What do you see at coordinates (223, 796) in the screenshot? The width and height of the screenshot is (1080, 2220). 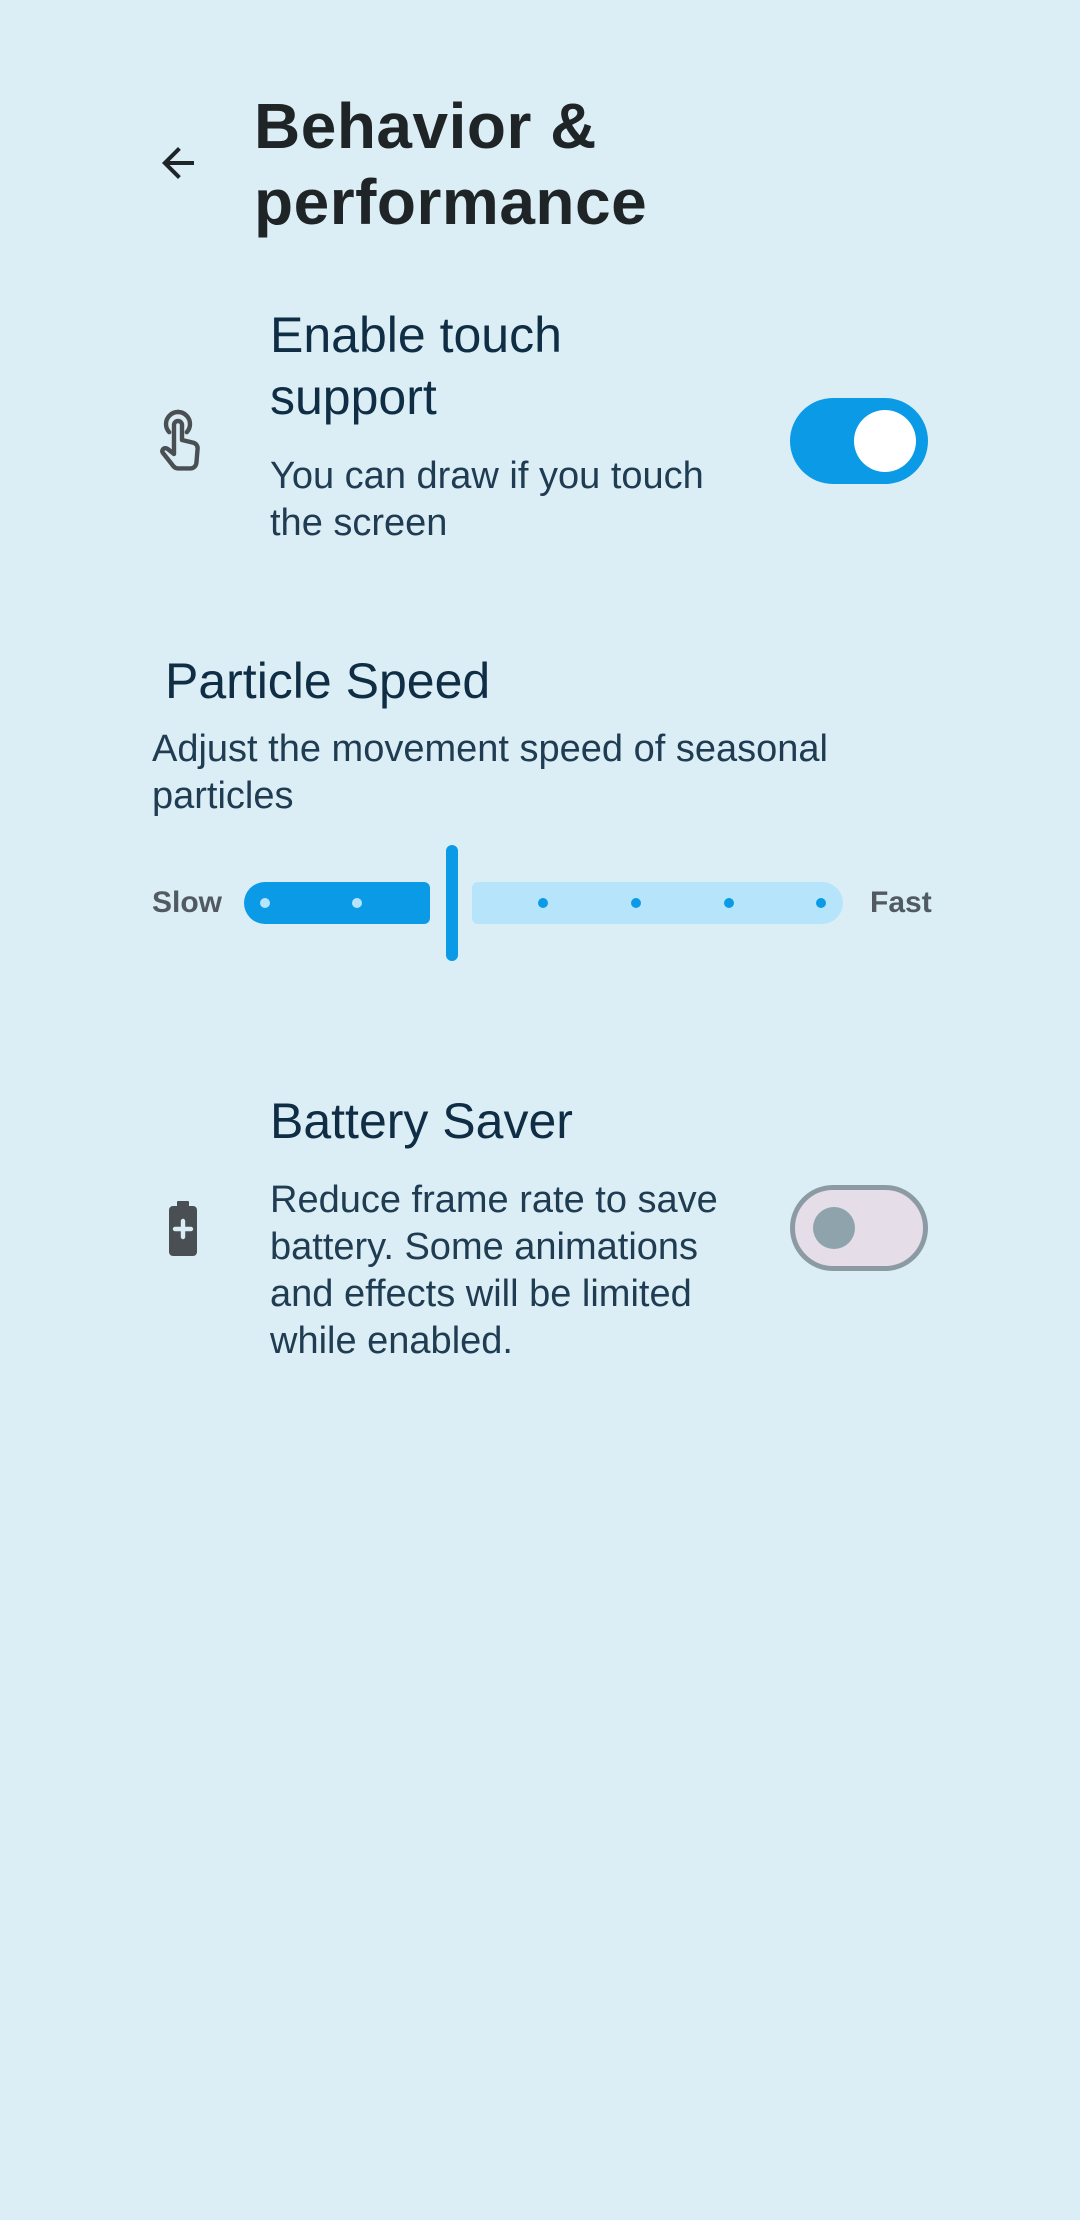 I see `particle-speed-desc-line2: particles` at bounding box center [223, 796].